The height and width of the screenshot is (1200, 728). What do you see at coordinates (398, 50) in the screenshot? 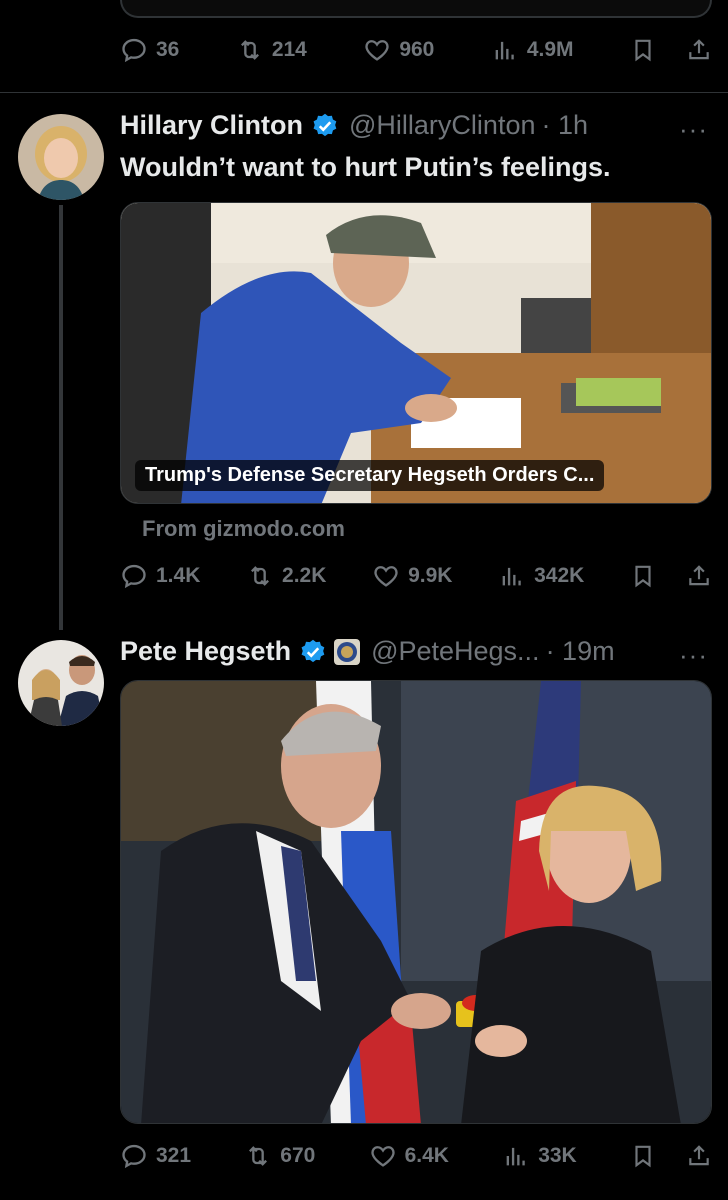
I see `like-button: 960` at bounding box center [398, 50].